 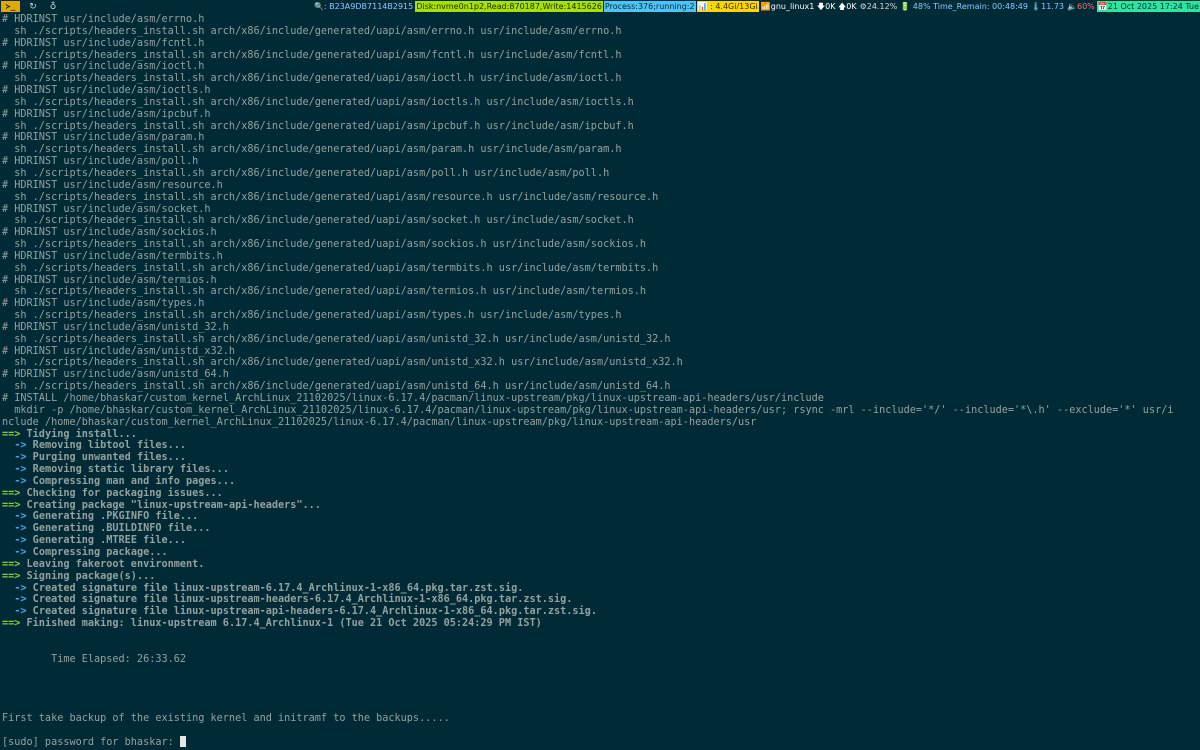 What do you see at coordinates (109, 233) in the screenshot?
I see `terminal-line: # HDRINST usr/include/asm/sockios.h` at bounding box center [109, 233].